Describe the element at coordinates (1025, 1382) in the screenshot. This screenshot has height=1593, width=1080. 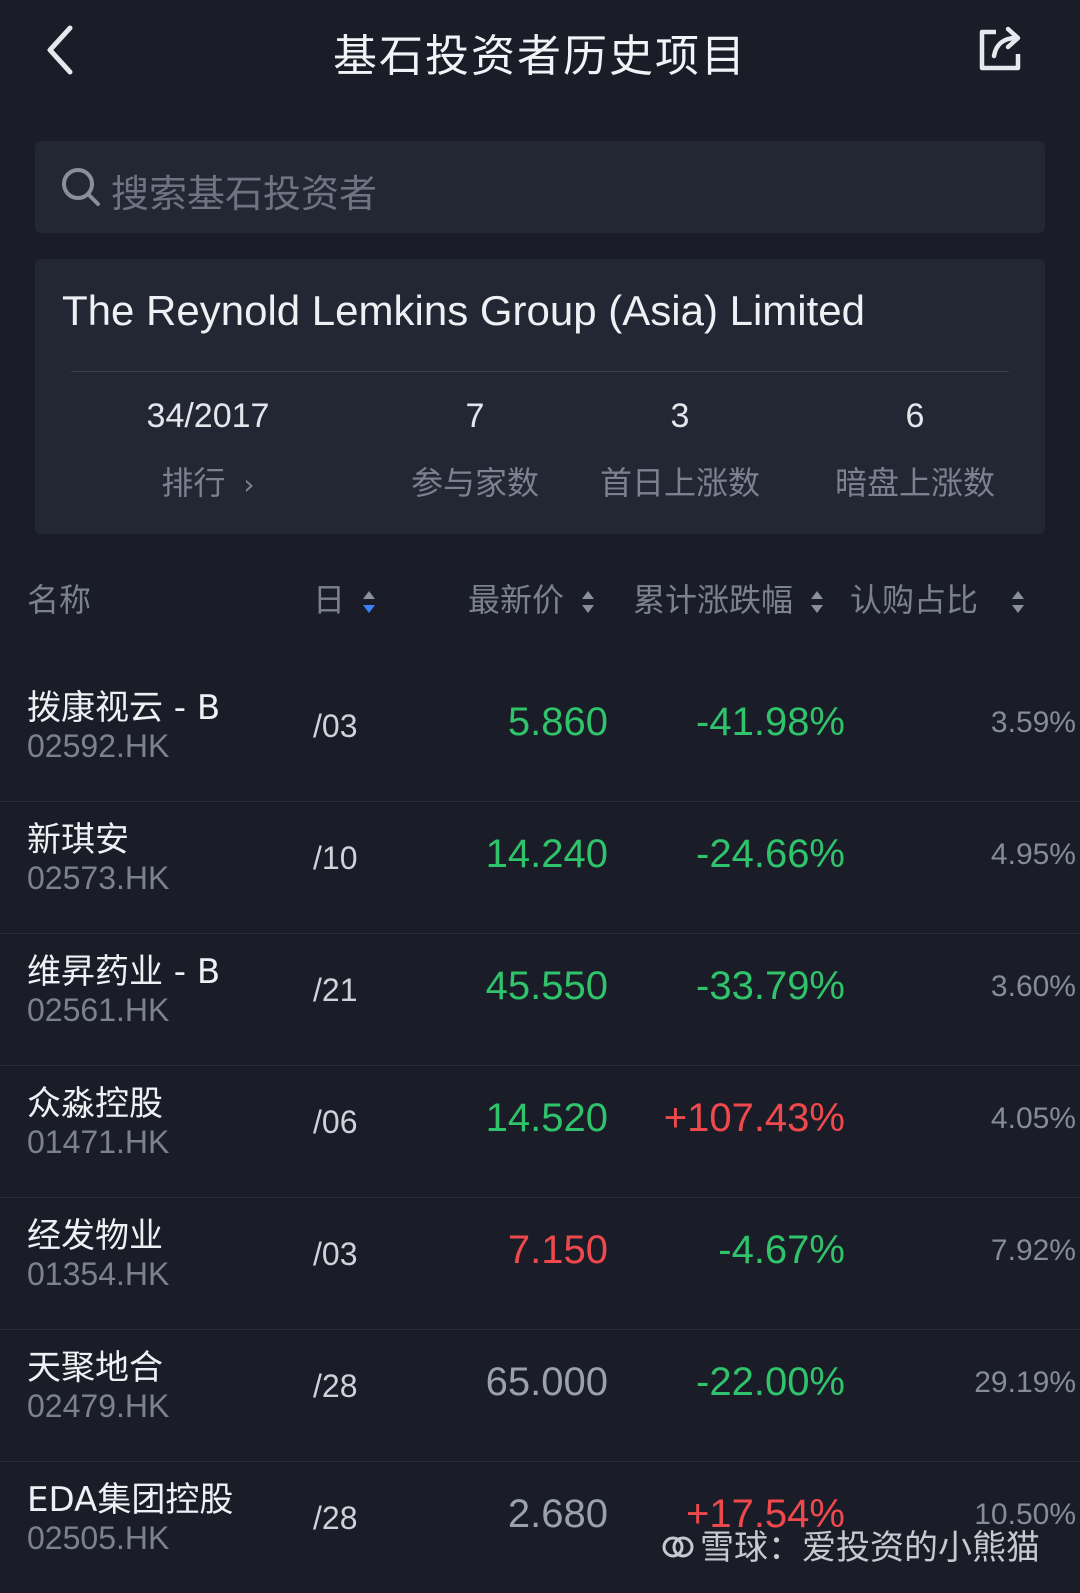
I see `subscription-ratio: 29.19%` at that location.